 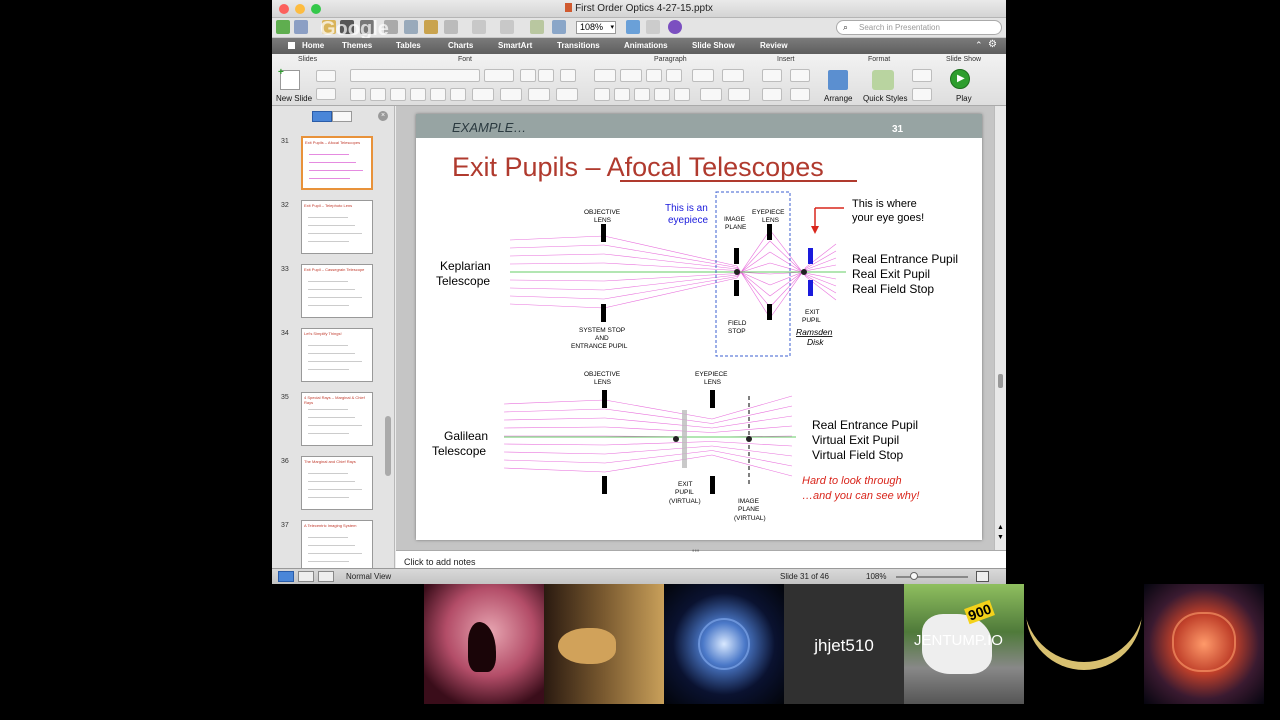 What do you see at coordinates (838, 98) in the screenshot?
I see `arrange-button: Arrange` at bounding box center [838, 98].